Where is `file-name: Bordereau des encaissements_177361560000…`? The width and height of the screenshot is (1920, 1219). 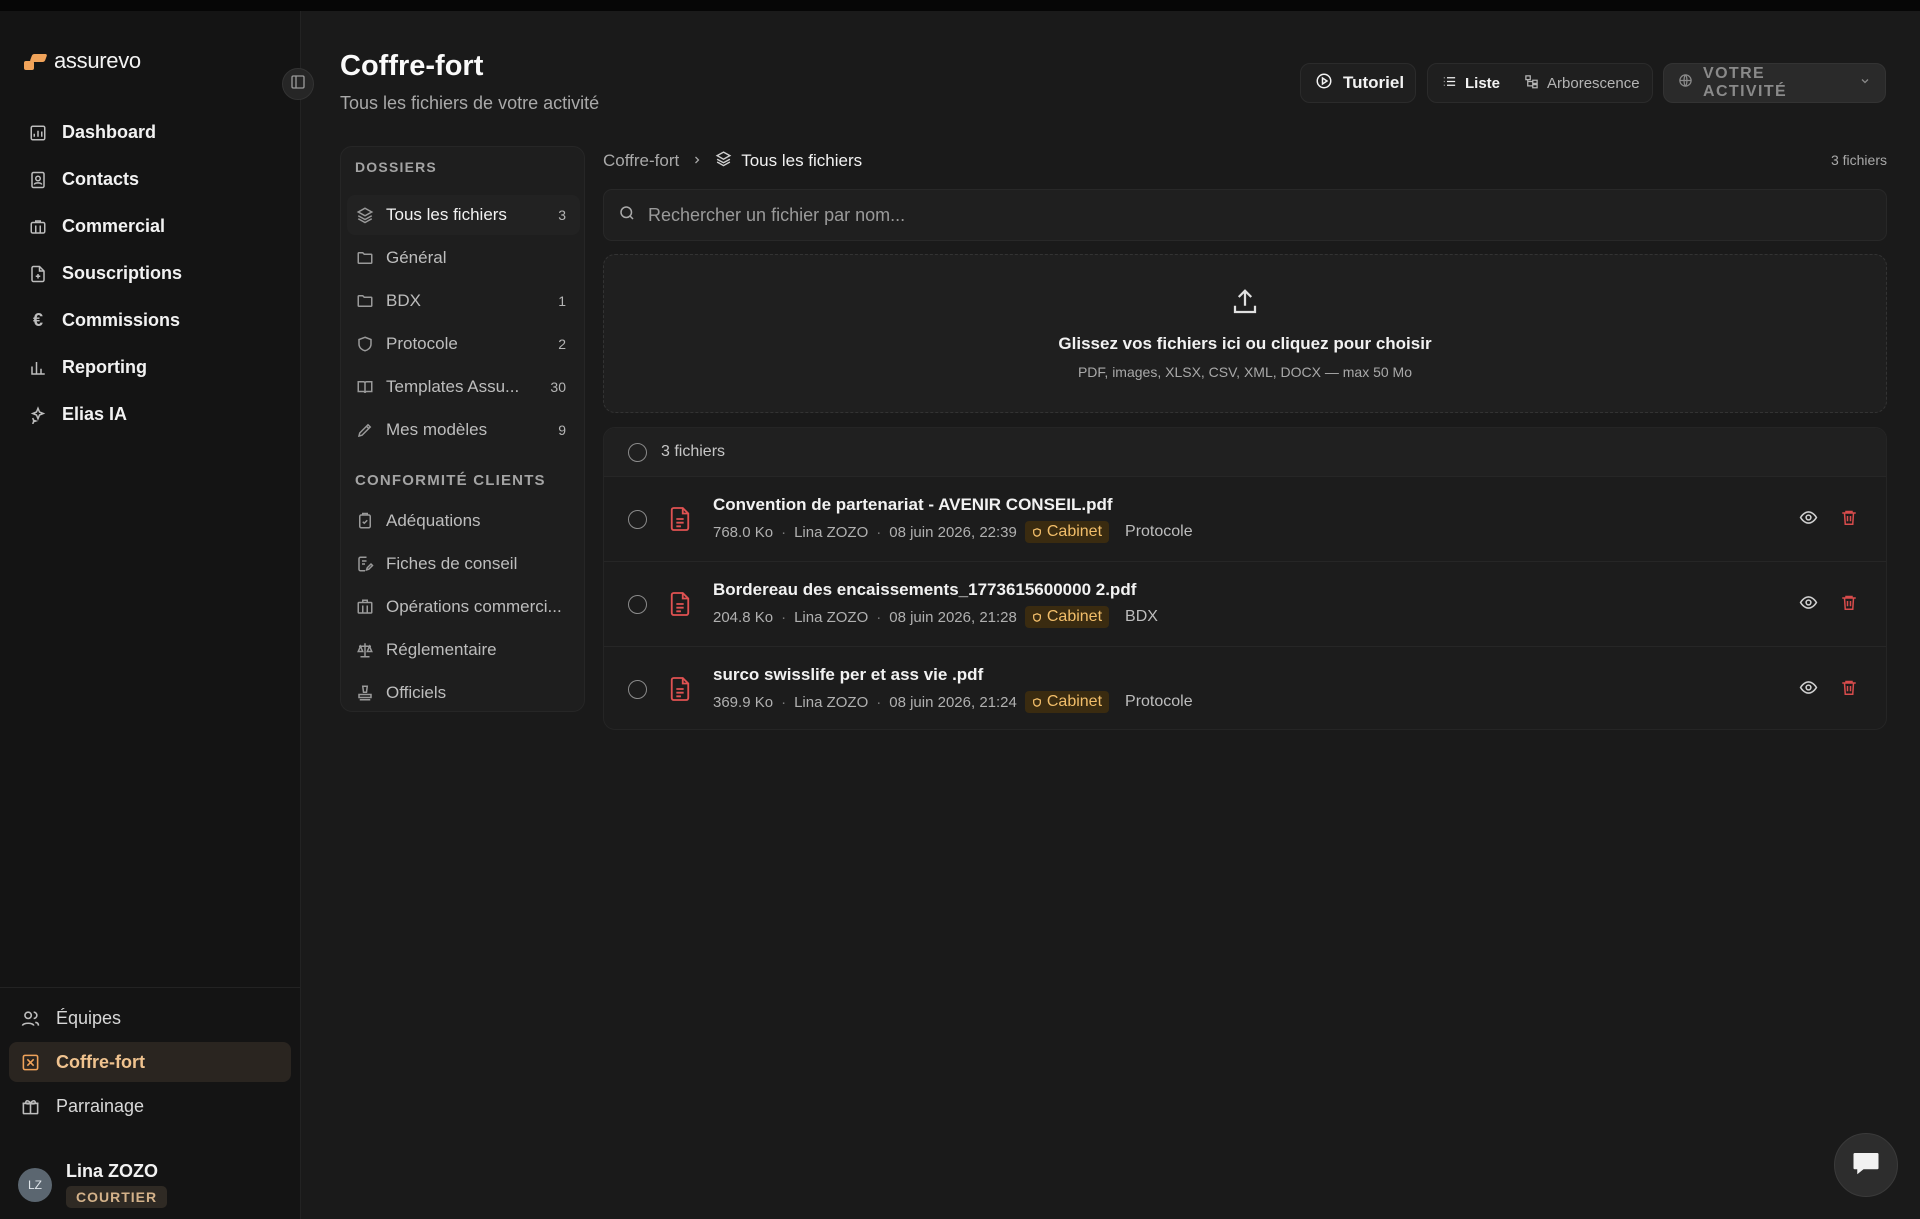 file-name: Bordereau des encaissements_177361560000… is located at coordinates (935, 590).